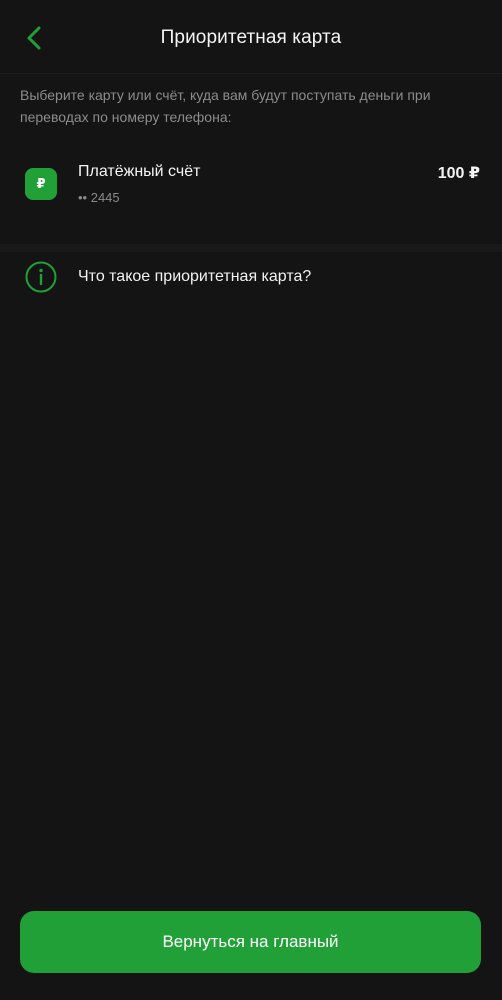 This screenshot has height=1000, width=502. I want to click on header: Приоритетная карта, so click(251, 37).